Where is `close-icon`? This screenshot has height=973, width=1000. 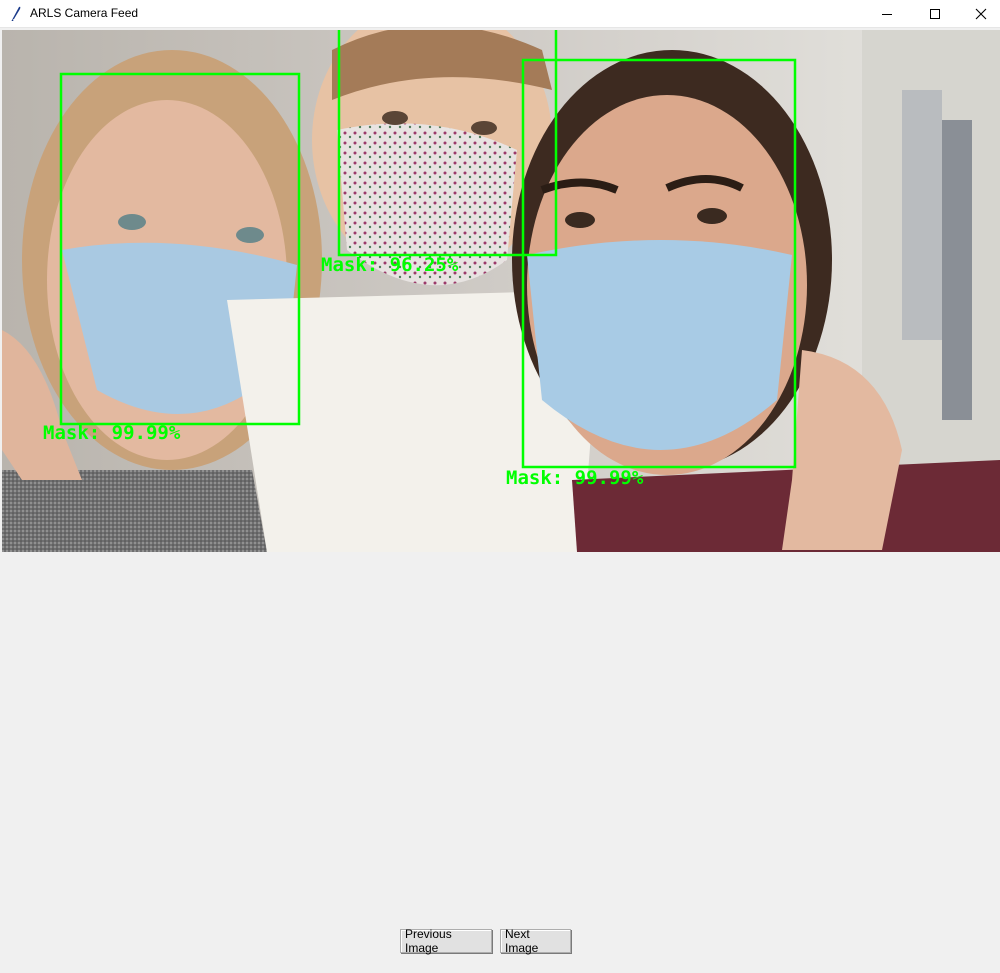
close-icon is located at coordinates (981, 13).